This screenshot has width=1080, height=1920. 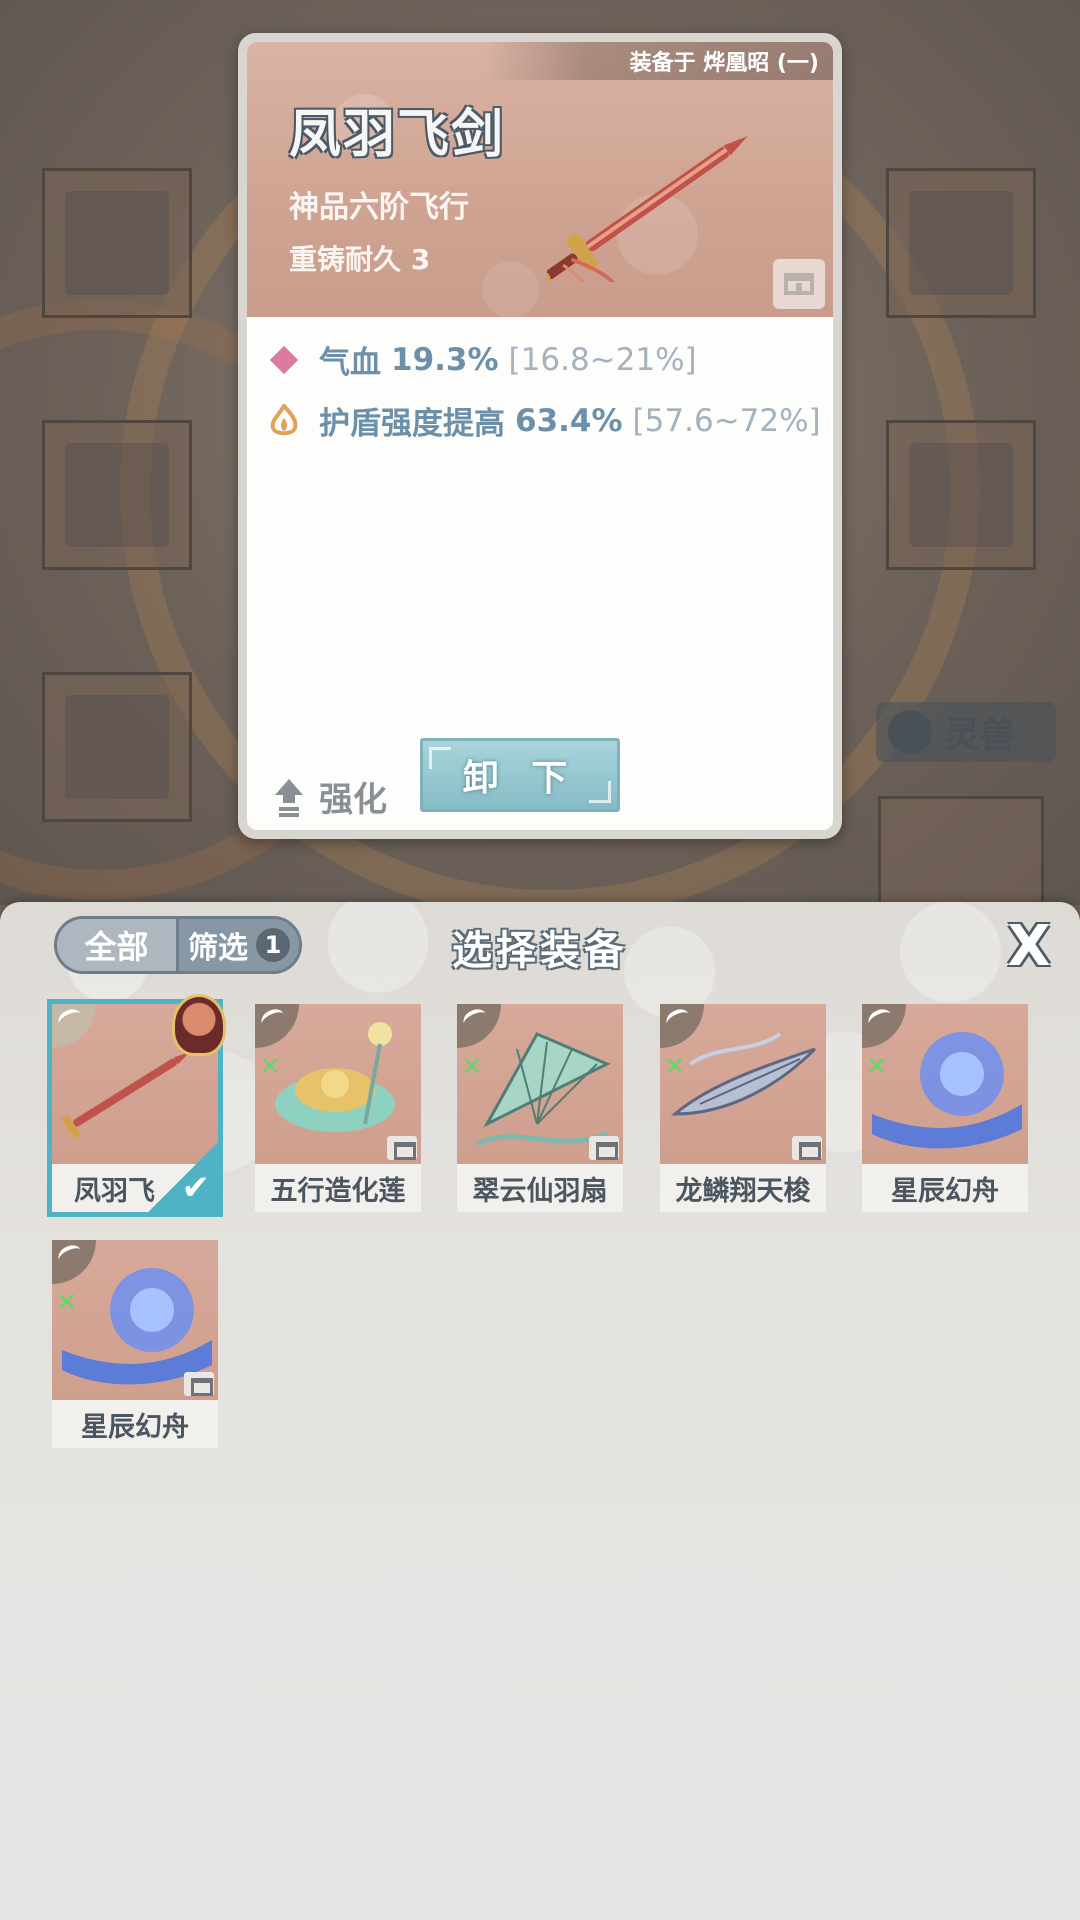 What do you see at coordinates (117, 495) in the screenshot?
I see `equip-slot-armor` at bounding box center [117, 495].